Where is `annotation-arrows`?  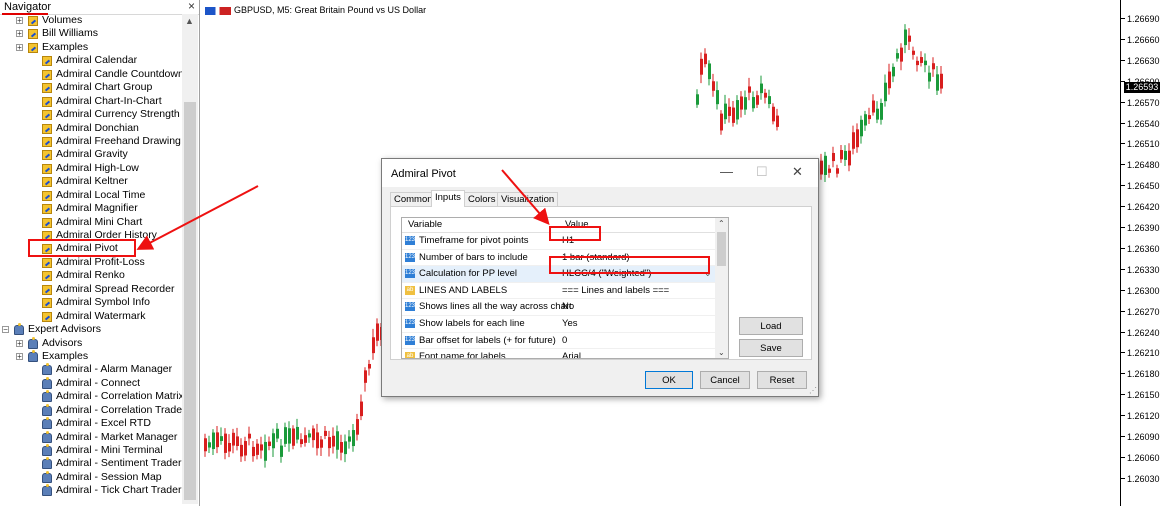 annotation-arrows is located at coordinates (343, 209).